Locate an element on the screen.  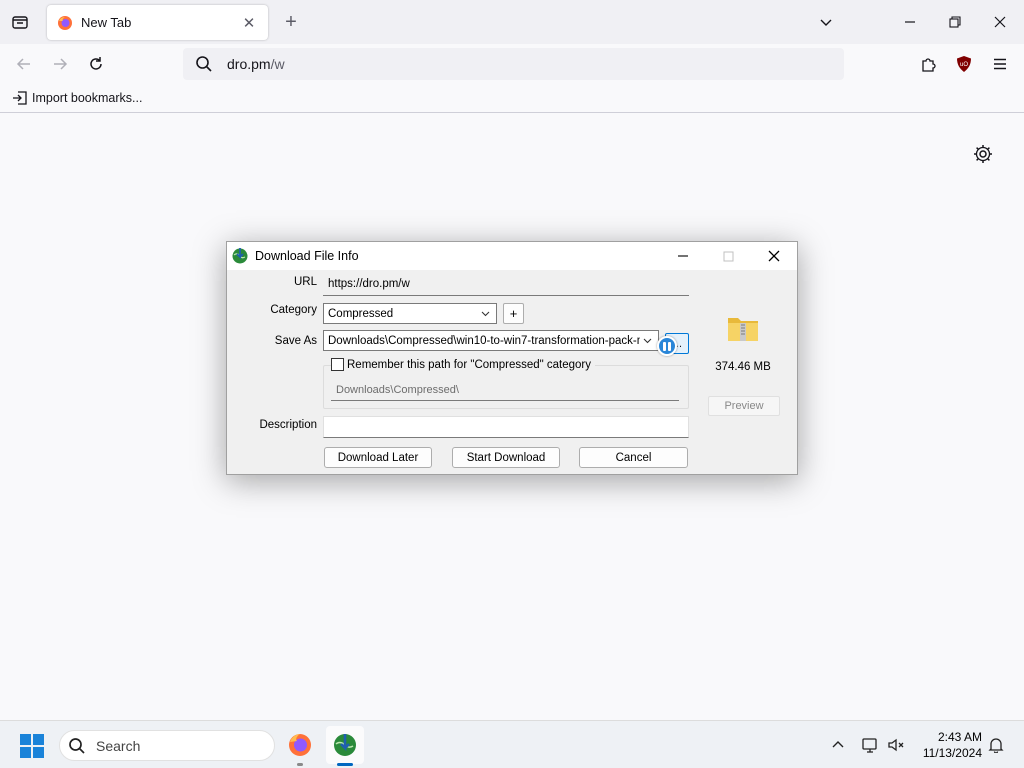
description-input is located at coordinates (506, 427).